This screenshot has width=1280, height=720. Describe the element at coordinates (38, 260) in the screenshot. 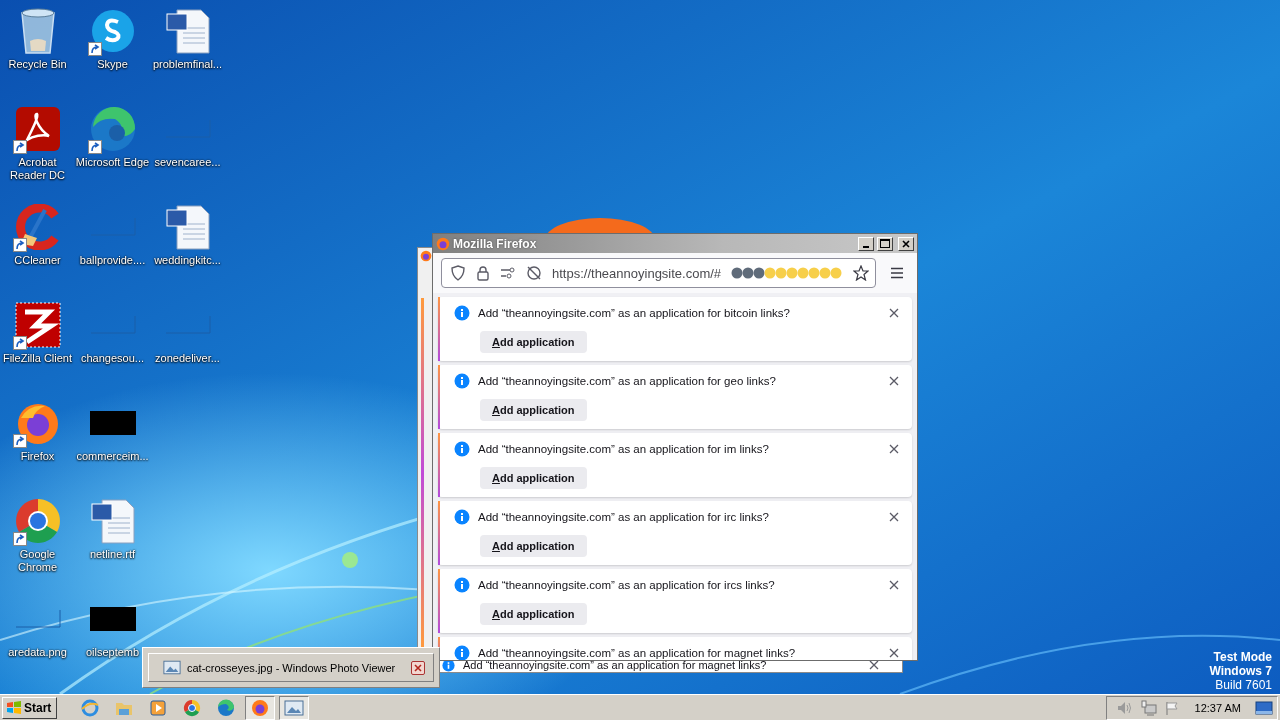

I see `desktop-icon-label: CCleaner` at that location.